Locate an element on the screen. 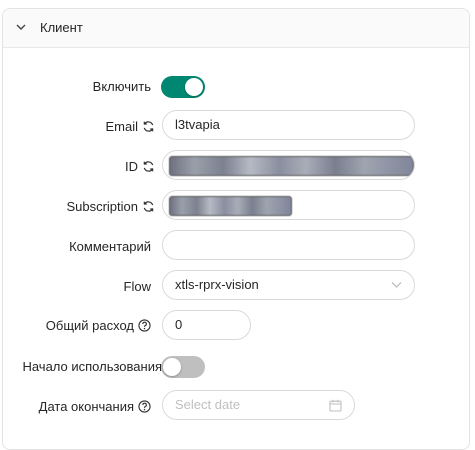 The height and width of the screenshot is (450, 475). expiry-date-label: Дата окончания is located at coordinates (95, 406).